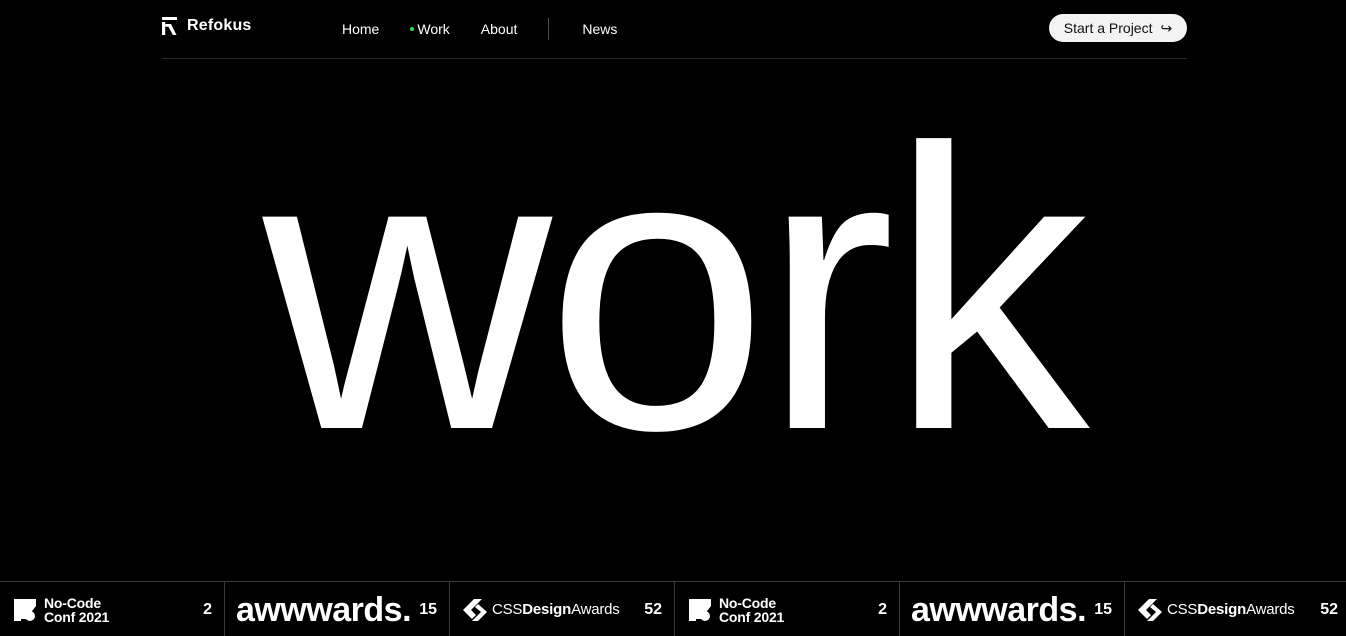 The height and width of the screenshot is (636, 1346). I want to click on nav-home-link: Home, so click(360, 29).